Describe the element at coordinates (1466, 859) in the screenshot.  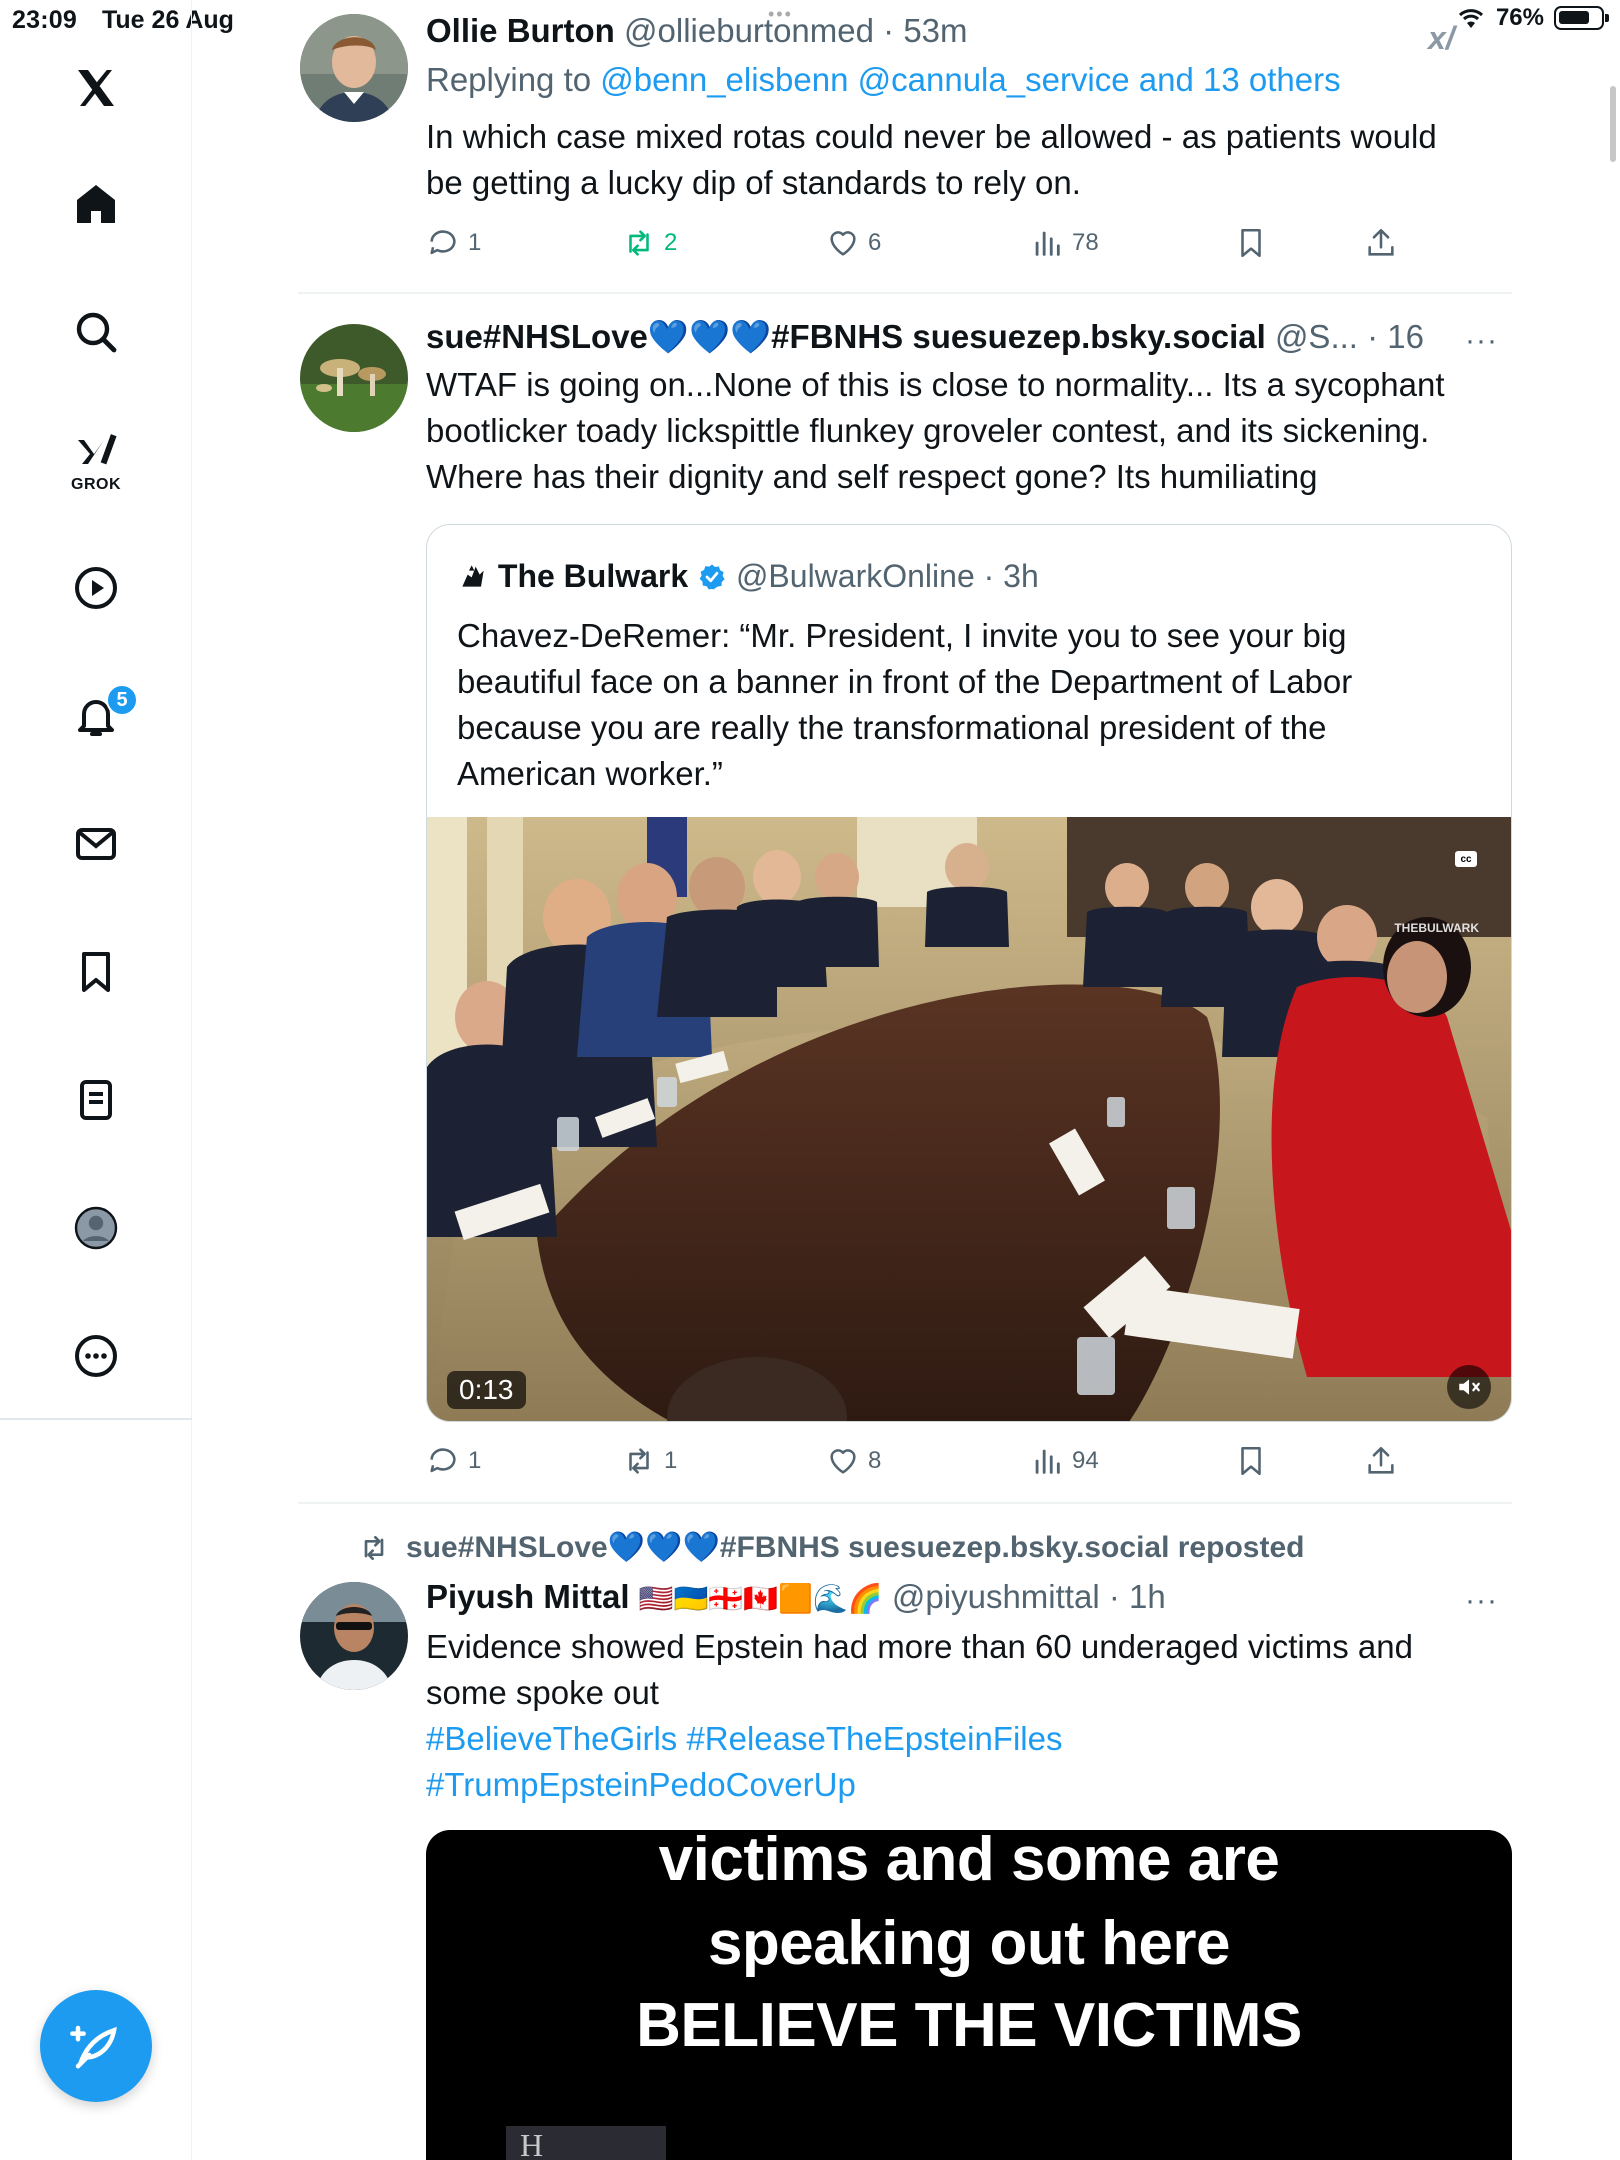
I see `captions-cc-icon: cc` at that location.